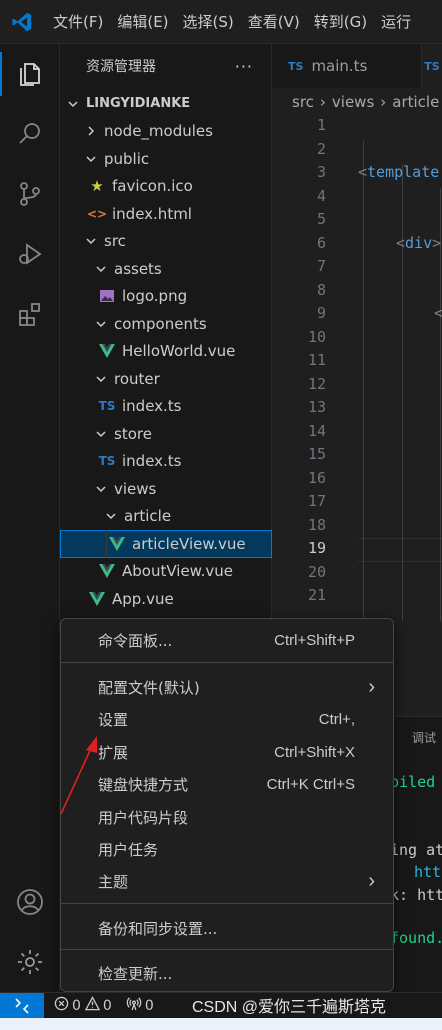 Image resolution: width=442 pixels, height=1030 pixels. What do you see at coordinates (166, 242) in the screenshot?
I see `tree-folder-src: src` at bounding box center [166, 242].